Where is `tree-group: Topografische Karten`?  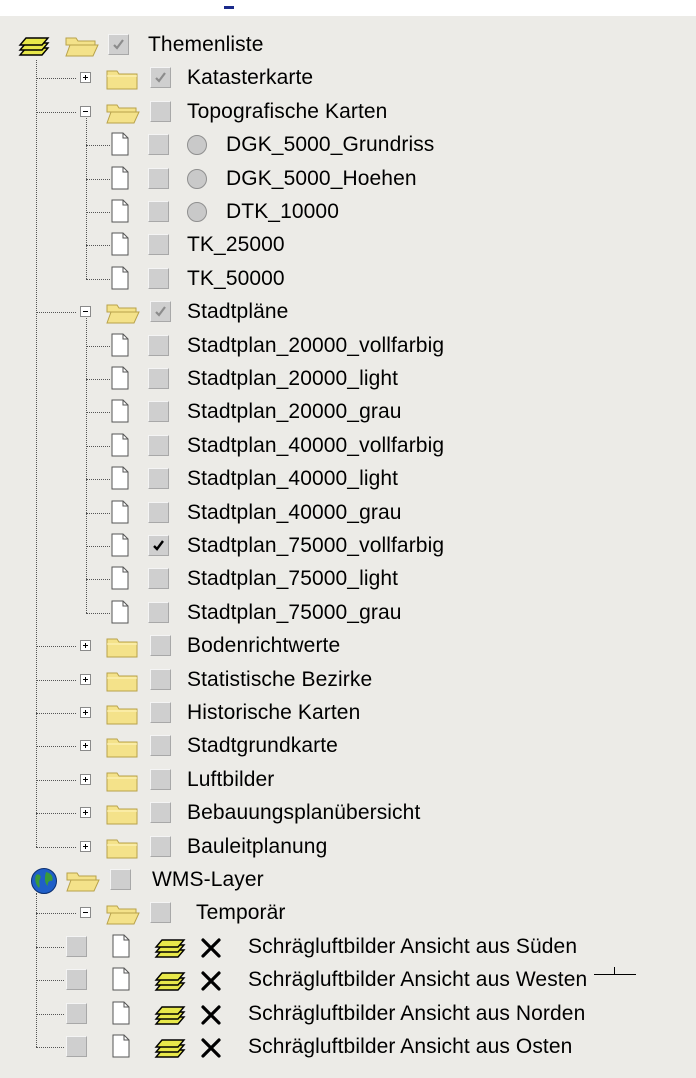
tree-group: Topografische Karten is located at coordinates (348, 113).